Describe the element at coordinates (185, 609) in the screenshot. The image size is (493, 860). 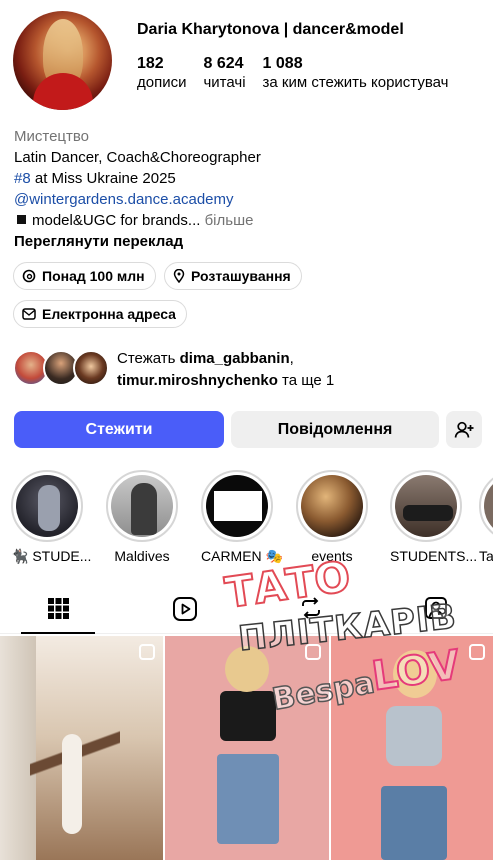
I see `reels-play-icon` at that location.